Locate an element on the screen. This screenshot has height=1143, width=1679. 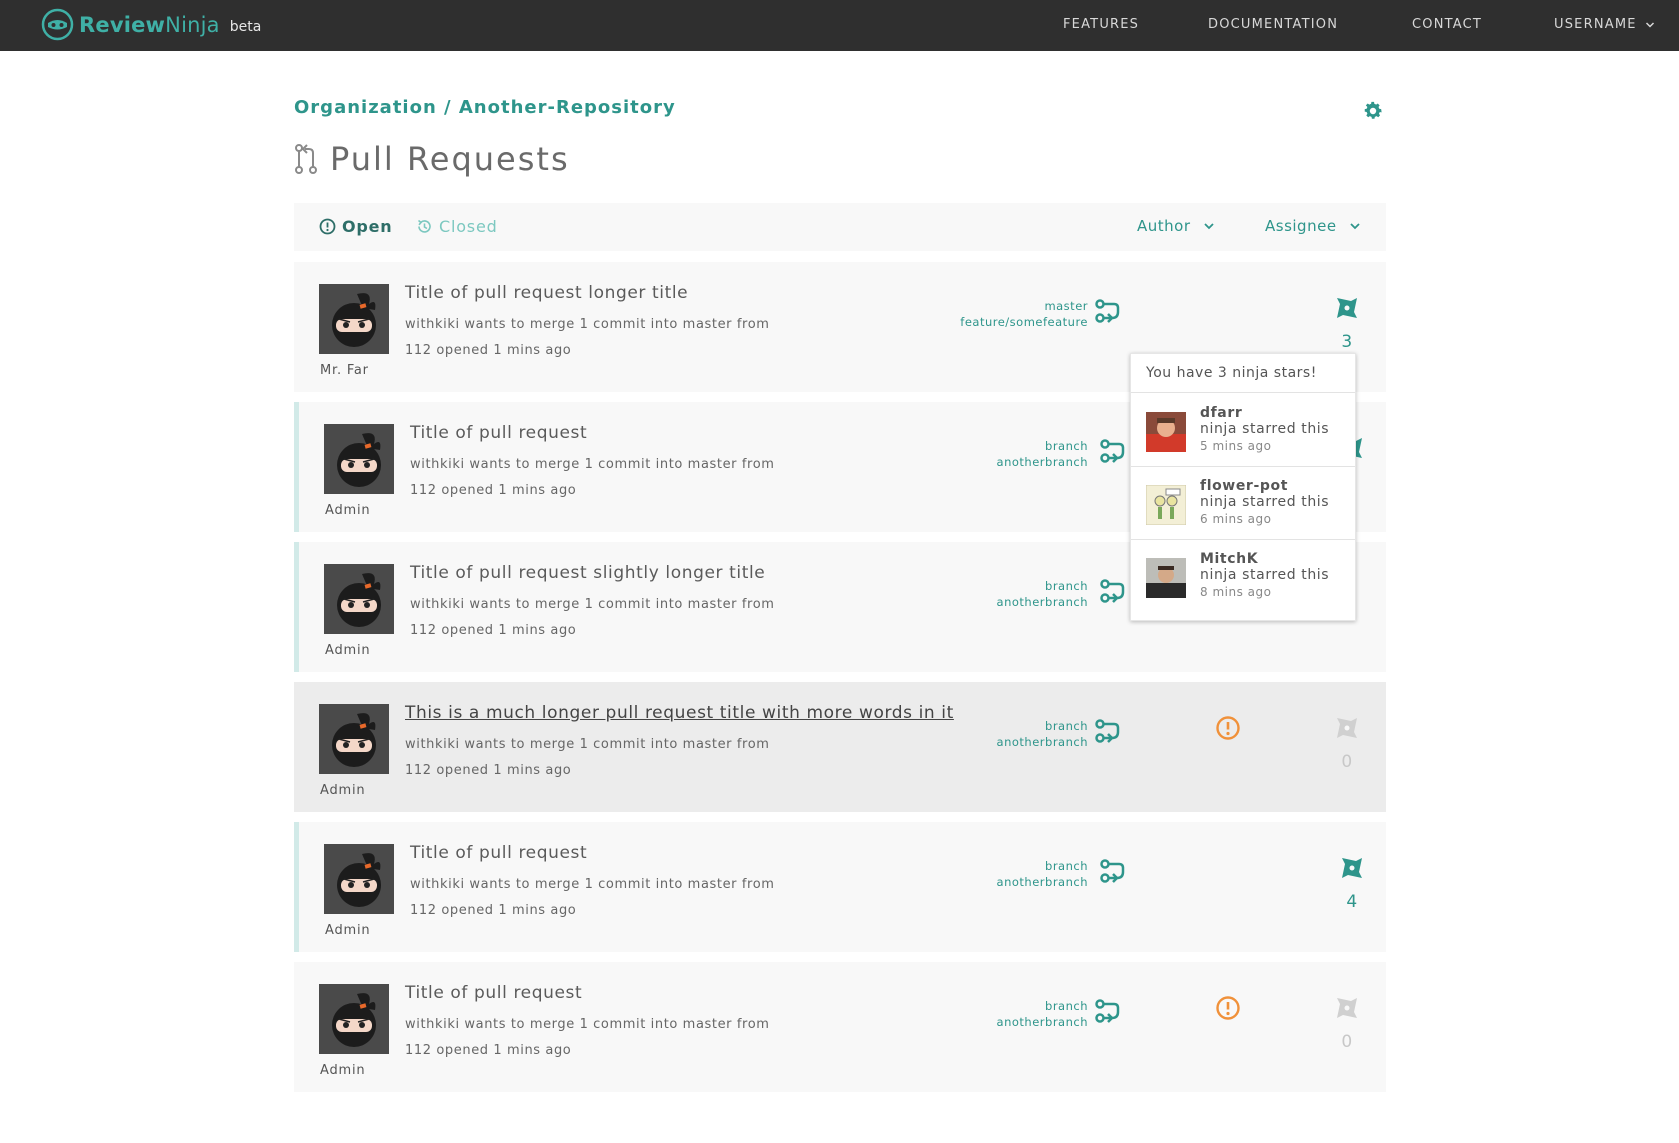
popover-timestamp: 8 mins ago is located at coordinates (1236, 592).